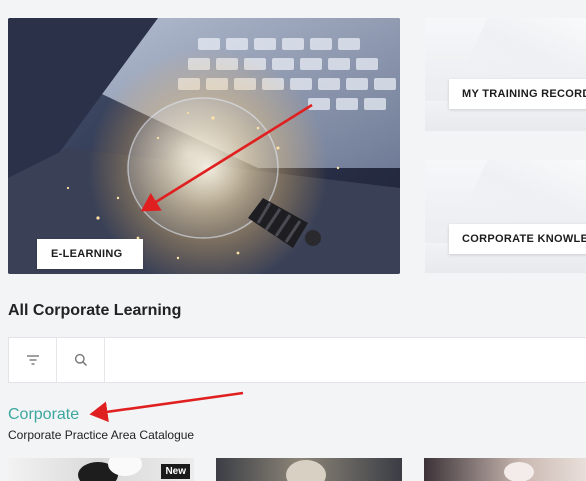 This screenshot has width=586, height=481. Describe the element at coordinates (90, 254) in the screenshot. I see `e-learning-label: E-LEARNING` at that location.